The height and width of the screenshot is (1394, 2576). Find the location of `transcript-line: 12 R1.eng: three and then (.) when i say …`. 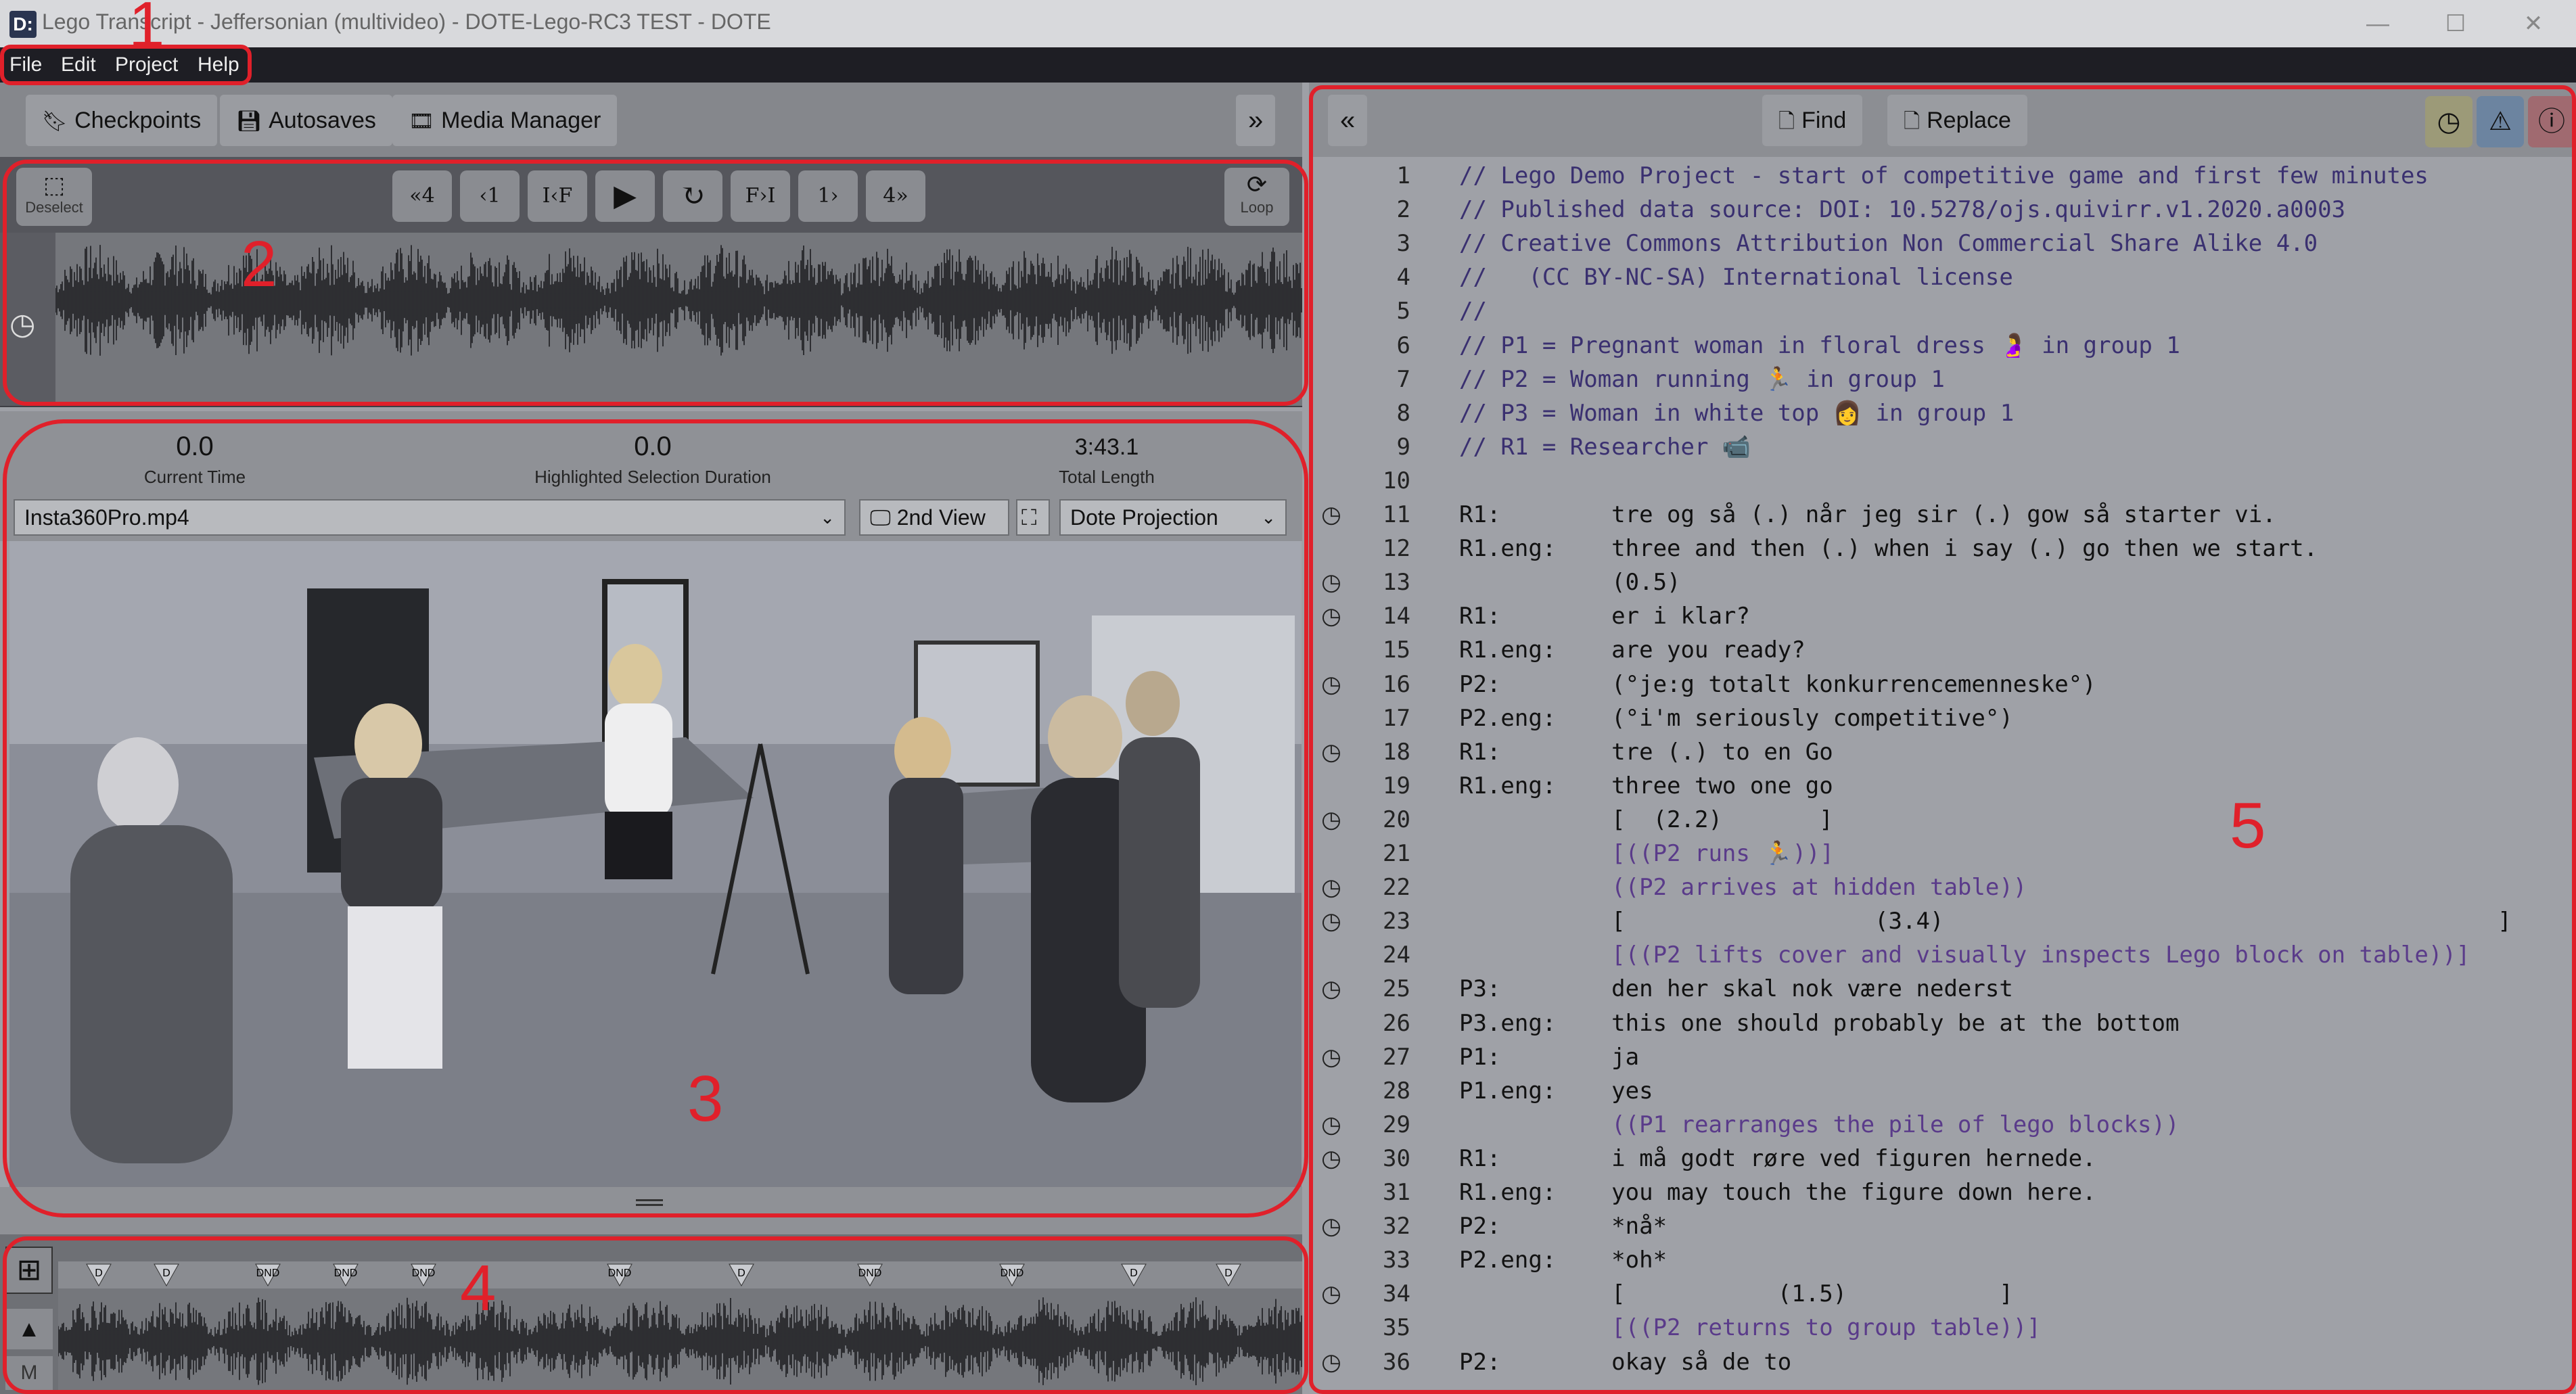

transcript-line: 12 R1.eng: three and then (.) when i say … is located at coordinates (1942, 552).